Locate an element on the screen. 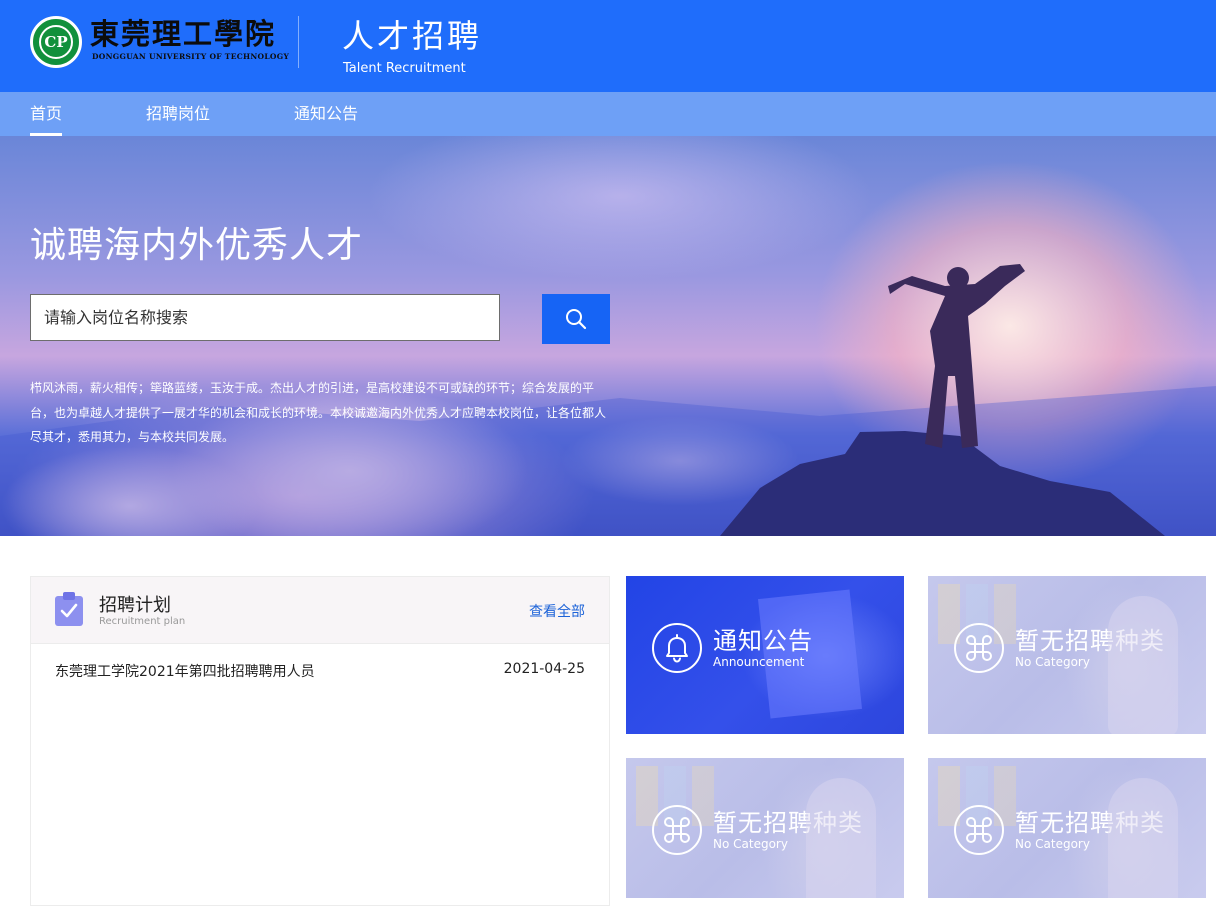 This screenshot has width=1216, height=906. view-all-link: 查看全部 is located at coordinates (557, 611).